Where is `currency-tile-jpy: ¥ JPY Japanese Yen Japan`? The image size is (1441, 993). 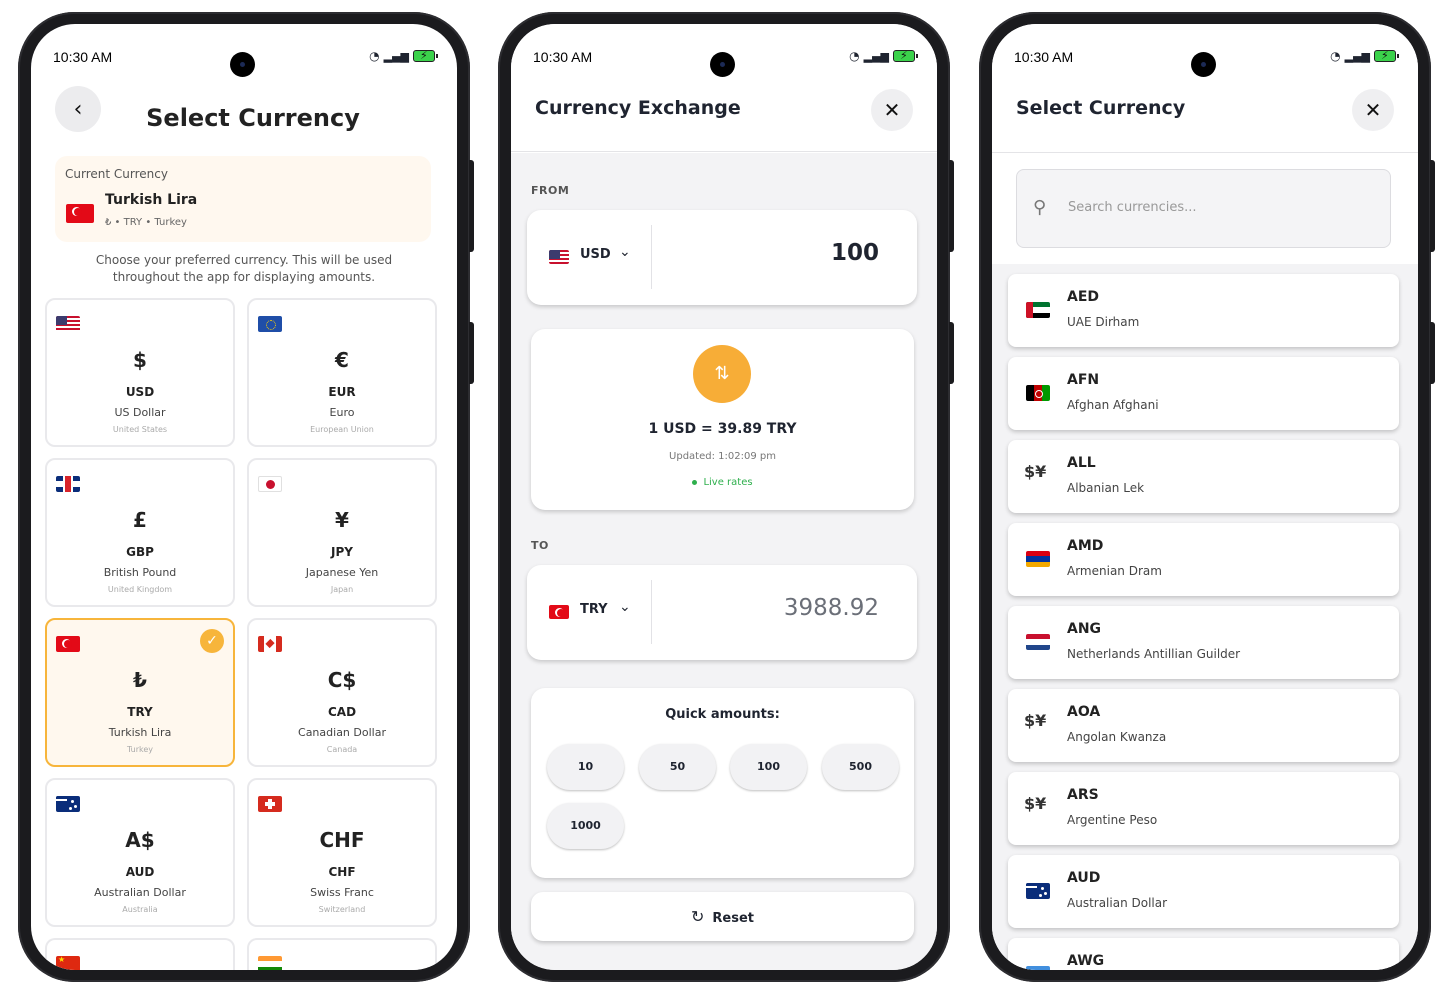 currency-tile-jpy: ¥ JPY Japanese Yen Japan is located at coordinates (342, 532).